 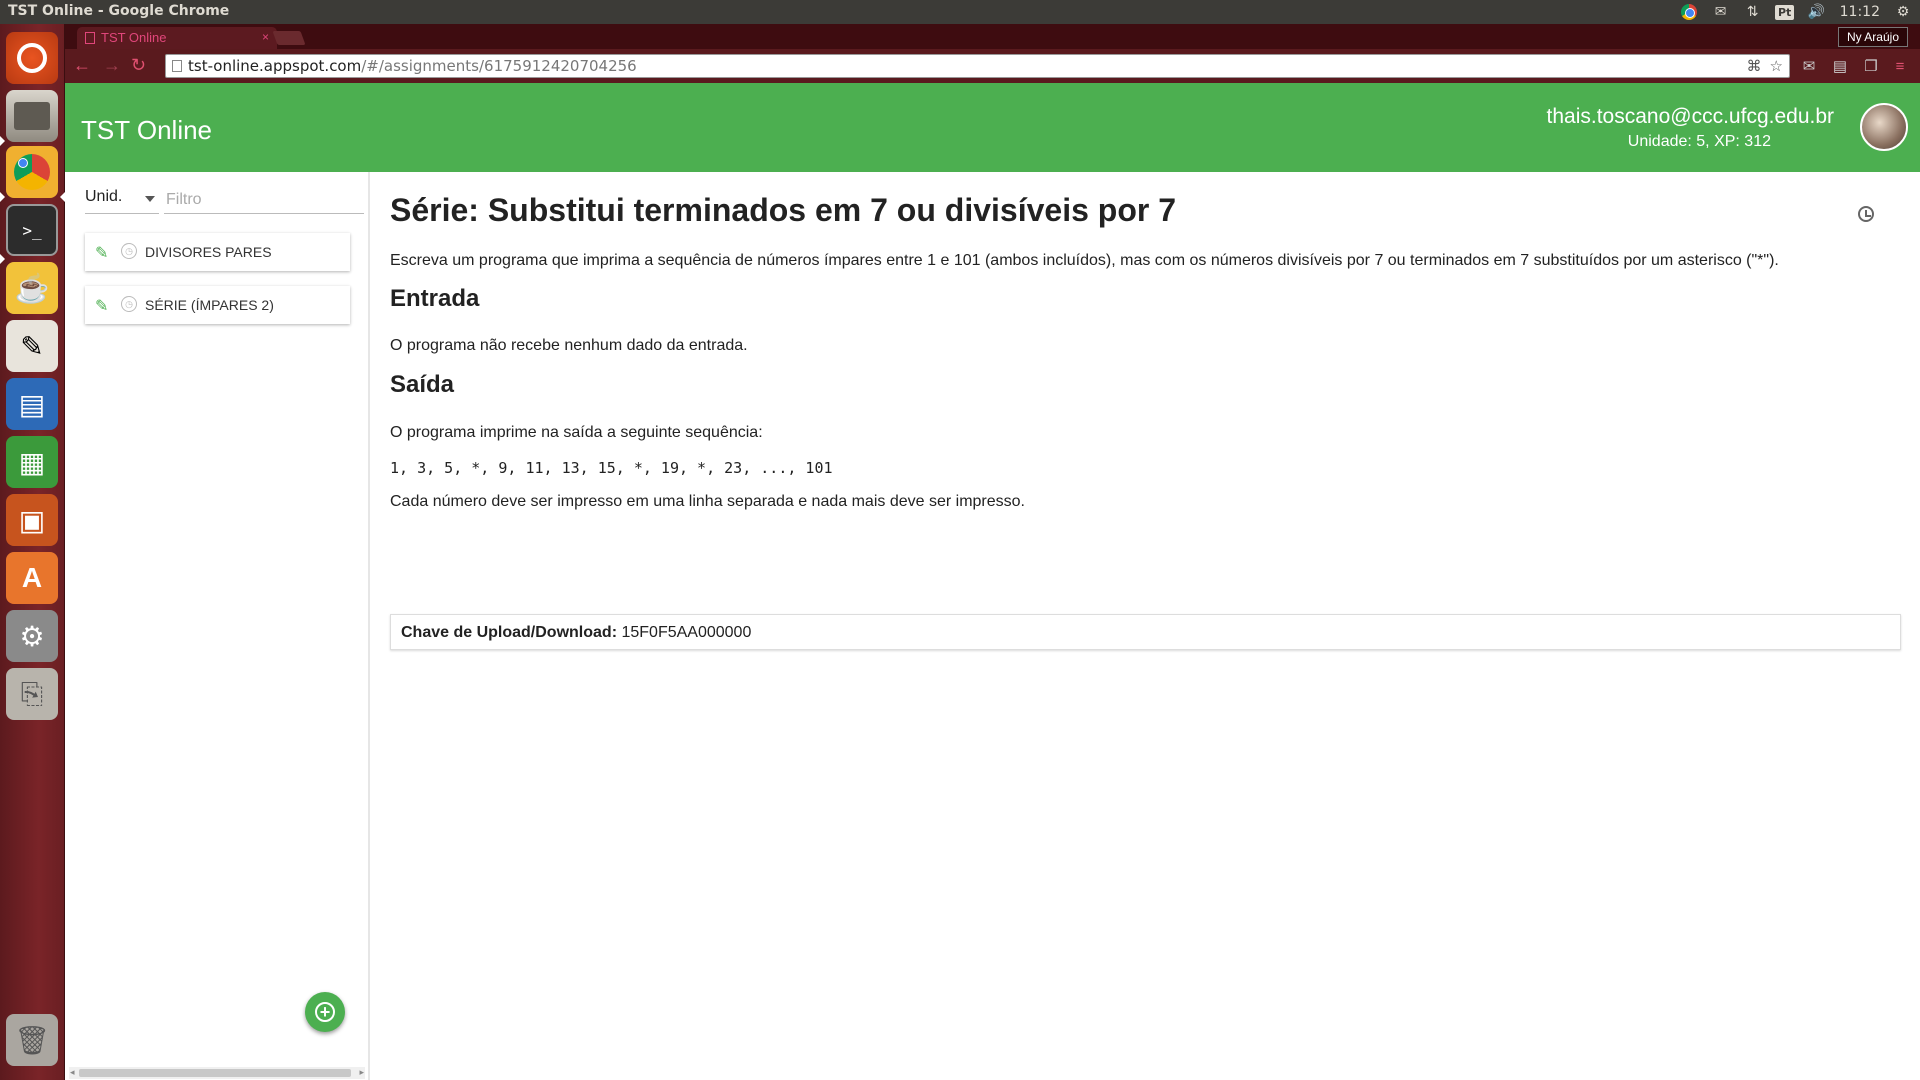 I want to click on trash-icon: 🗑, so click(x=32, y=1040).